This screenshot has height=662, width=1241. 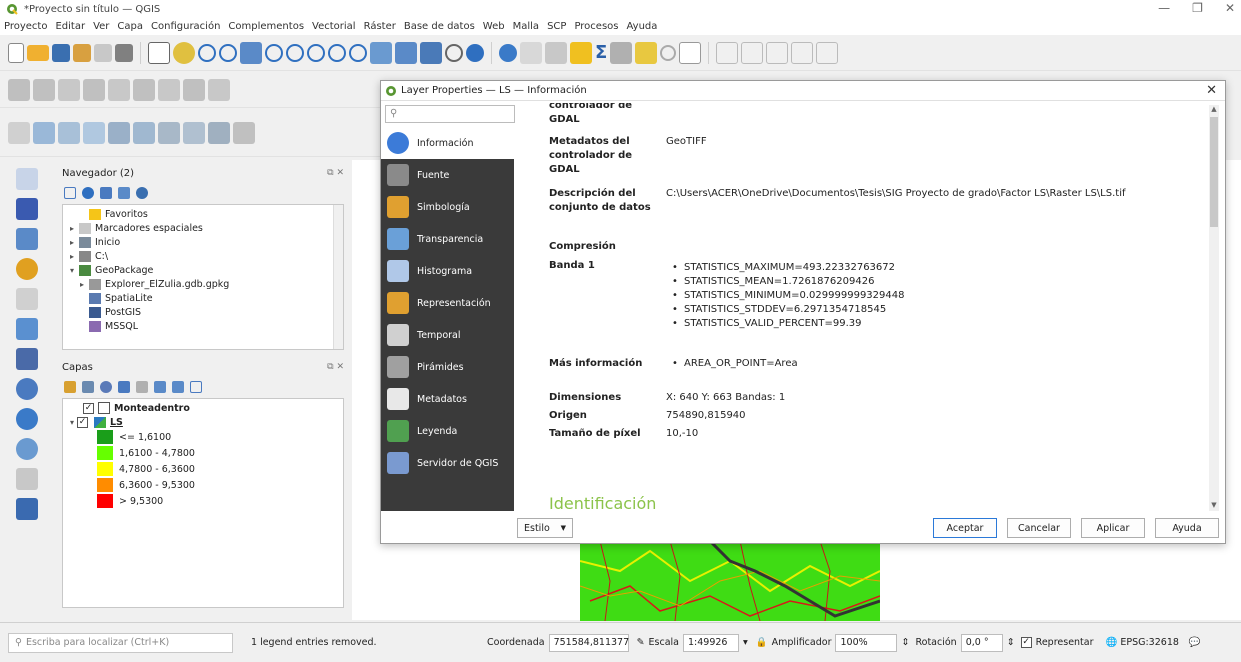 I want to click on snapping-icon, so click(x=19, y=132).